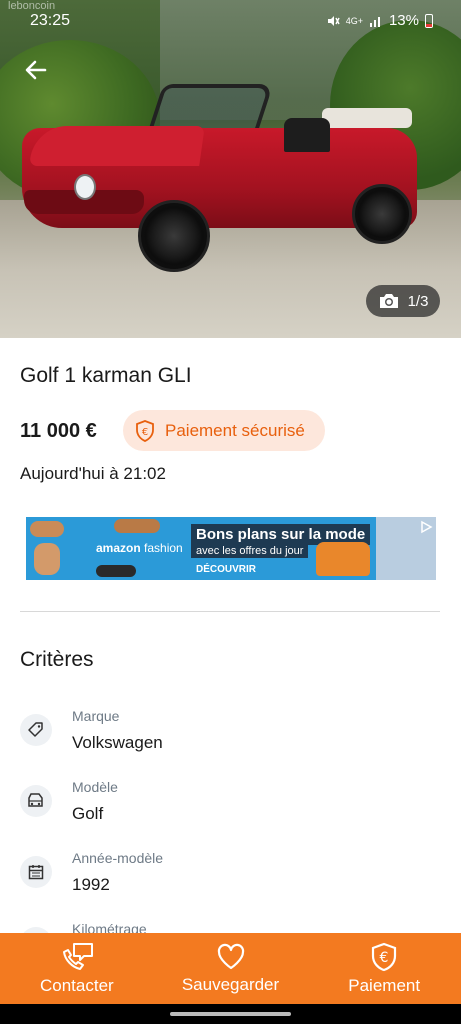  What do you see at coordinates (250, 551) in the screenshot?
I see `ad-subline: avec les offres du jour` at bounding box center [250, 551].